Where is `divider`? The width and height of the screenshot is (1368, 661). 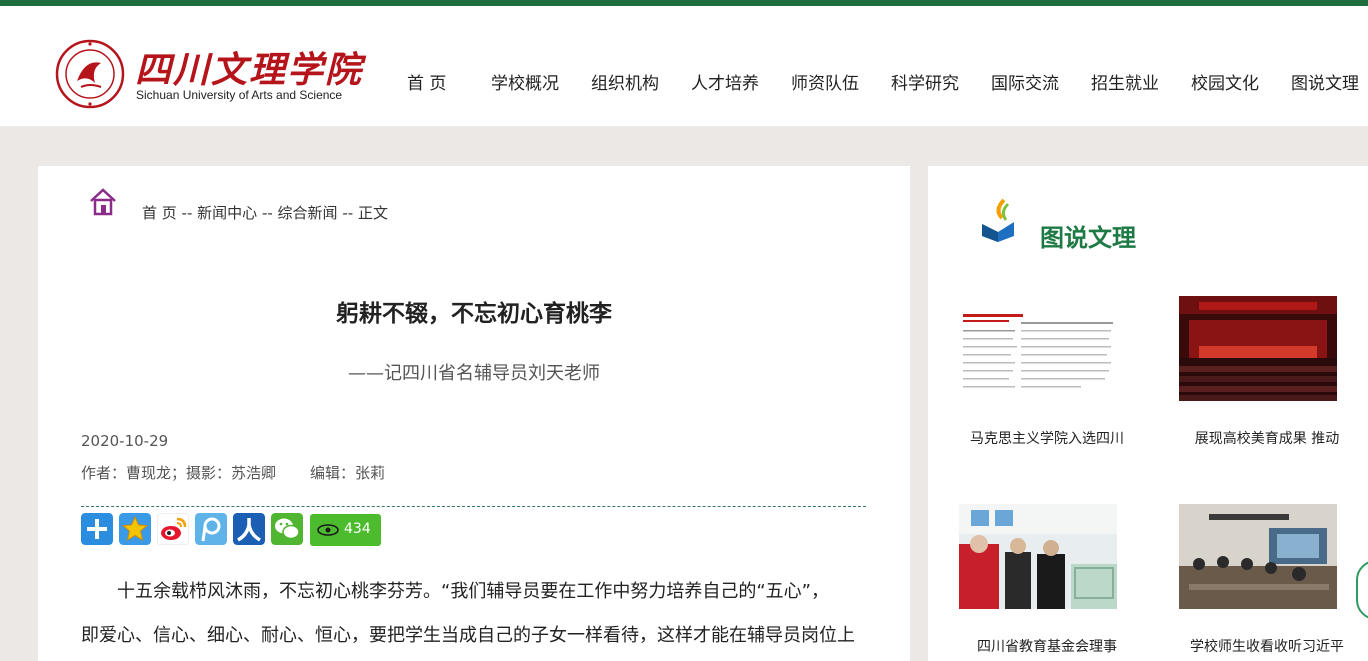 divider is located at coordinates (473, 506).